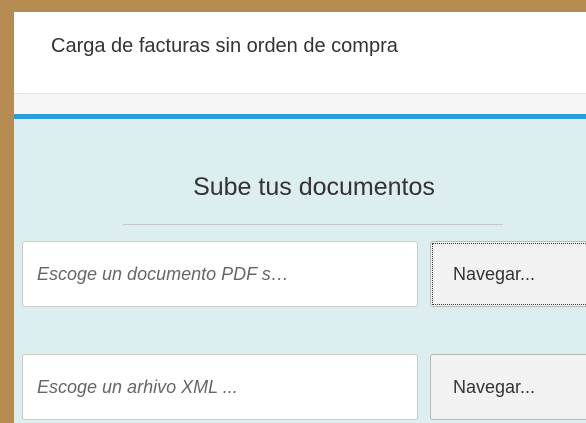  Describe the element at coordinates (224, 46) in the screenshot. I see `page-title: Carga de facturas sin orden de compra` at that location.